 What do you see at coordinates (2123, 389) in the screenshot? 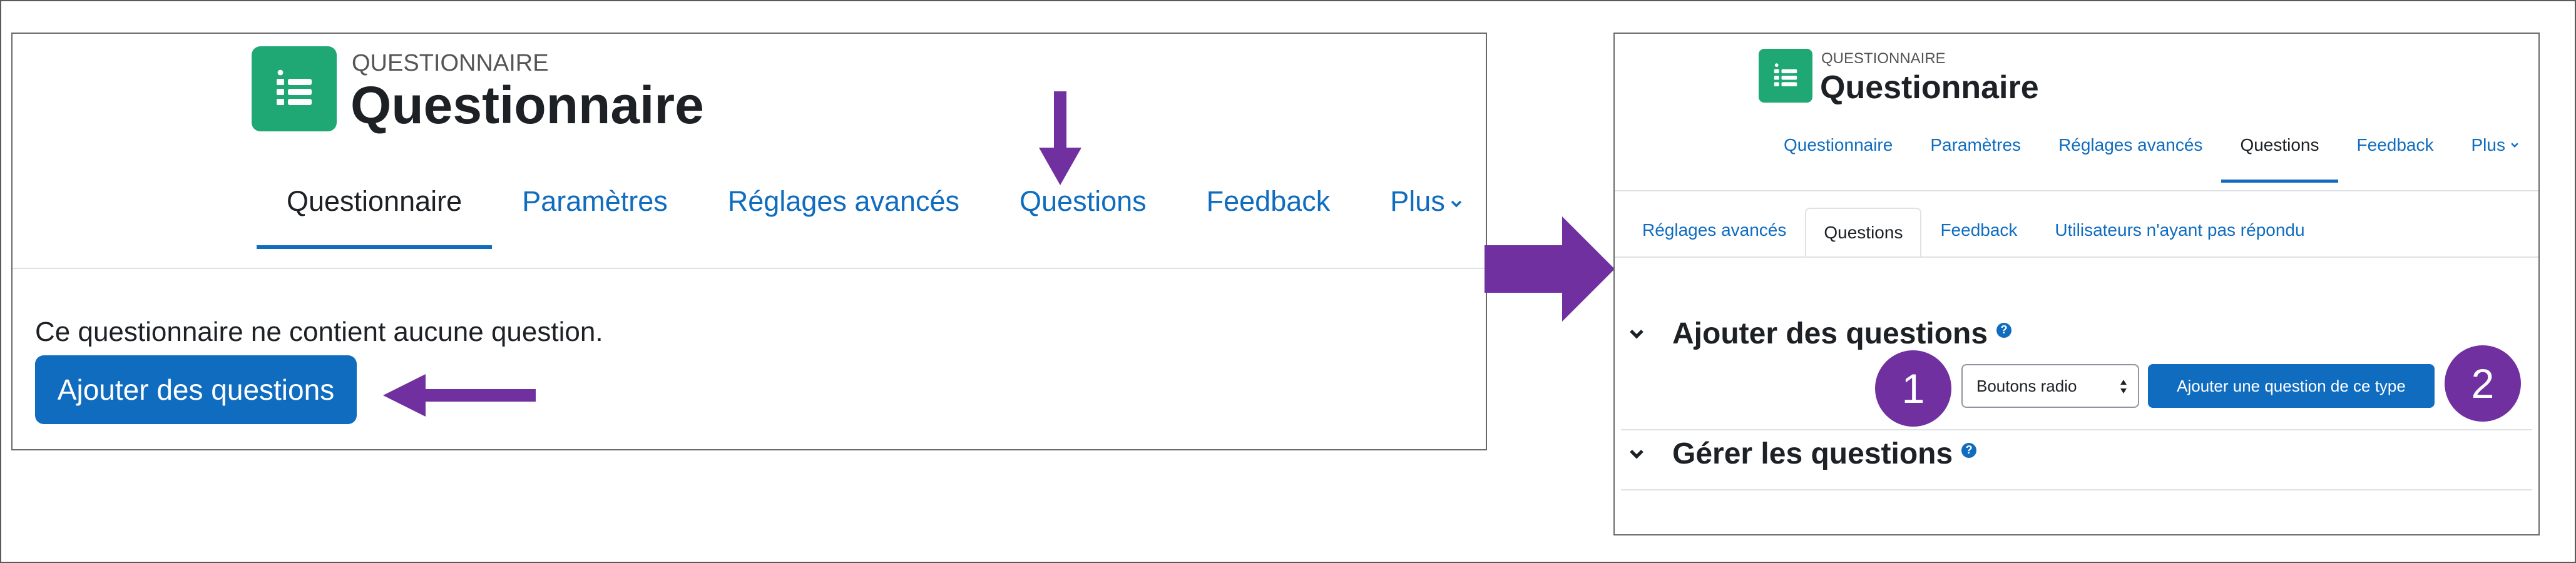
I see `select-arrows-icon` at bounding box center [2123, 389].